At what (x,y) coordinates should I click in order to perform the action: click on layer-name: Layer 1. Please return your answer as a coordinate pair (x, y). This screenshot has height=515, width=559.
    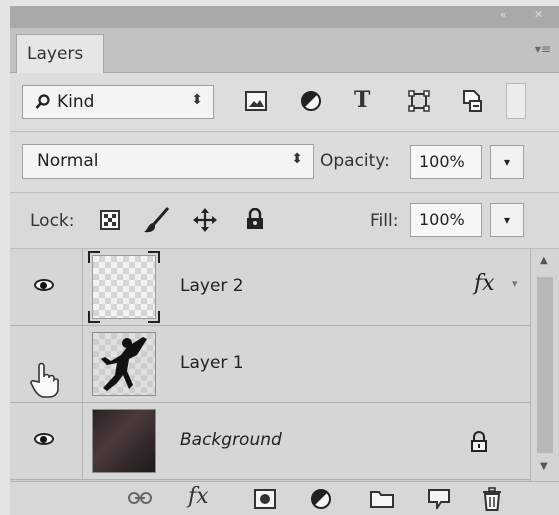
    Looking at the image, I should click on (212, 363).